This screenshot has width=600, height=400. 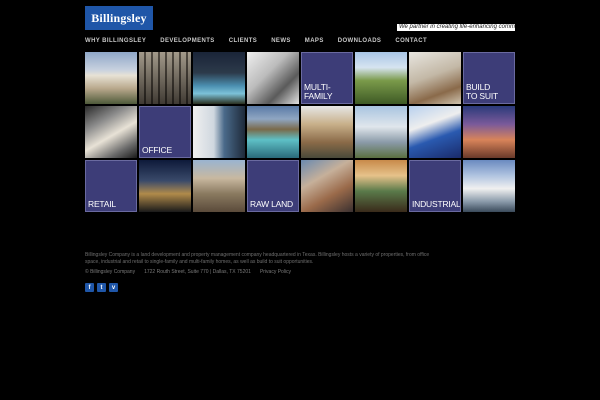 I want to click on category-label: OFFICE, so click(x=157, y=150).